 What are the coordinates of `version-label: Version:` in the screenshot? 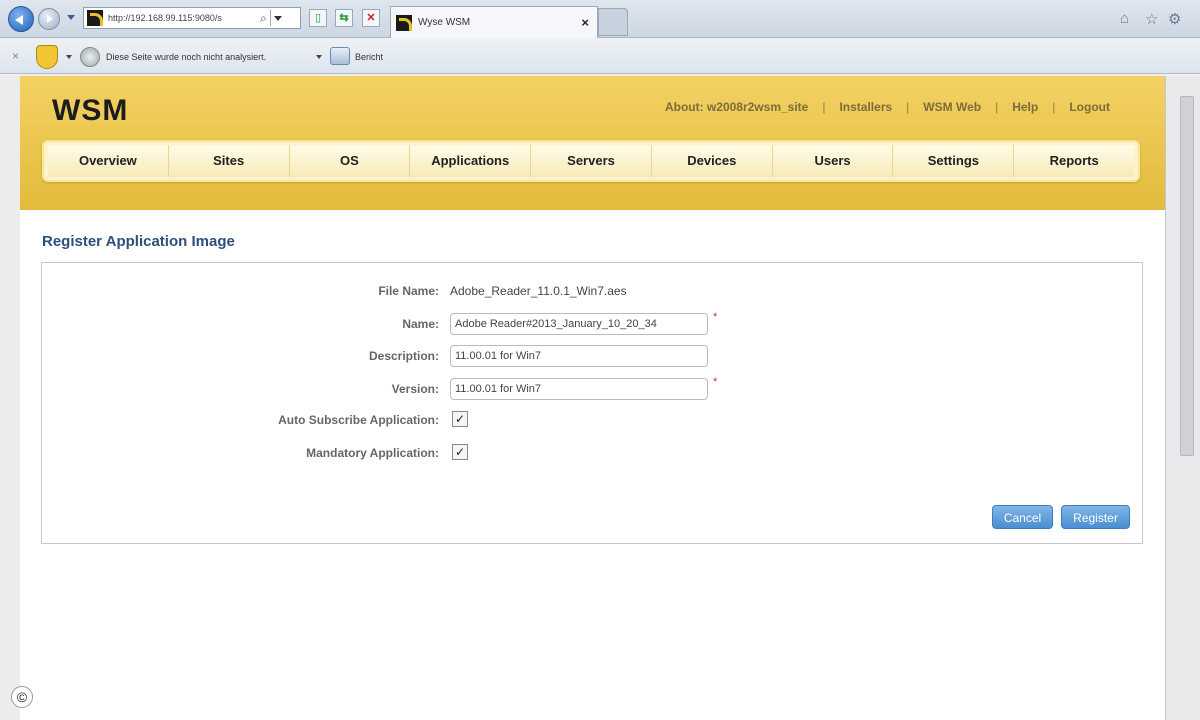 It's located at (415, 389).